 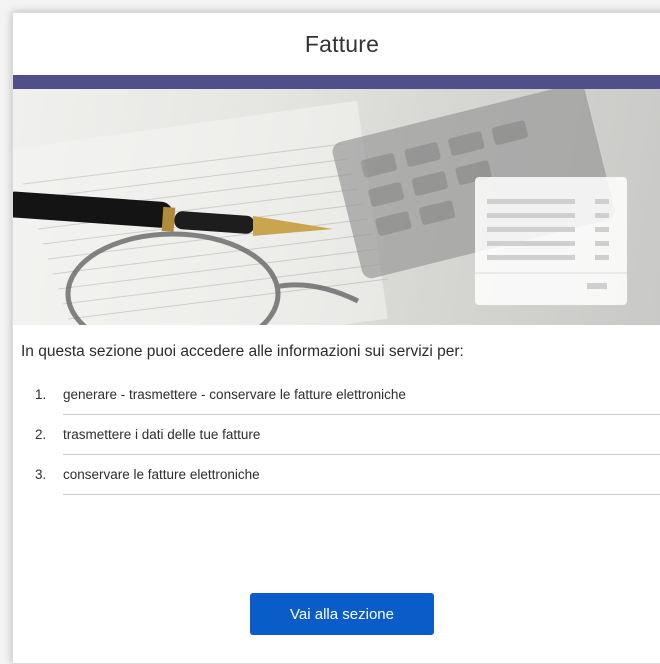 I want to click on go-to-section-button: Vai alla sezione, so click(x=342, y=614).